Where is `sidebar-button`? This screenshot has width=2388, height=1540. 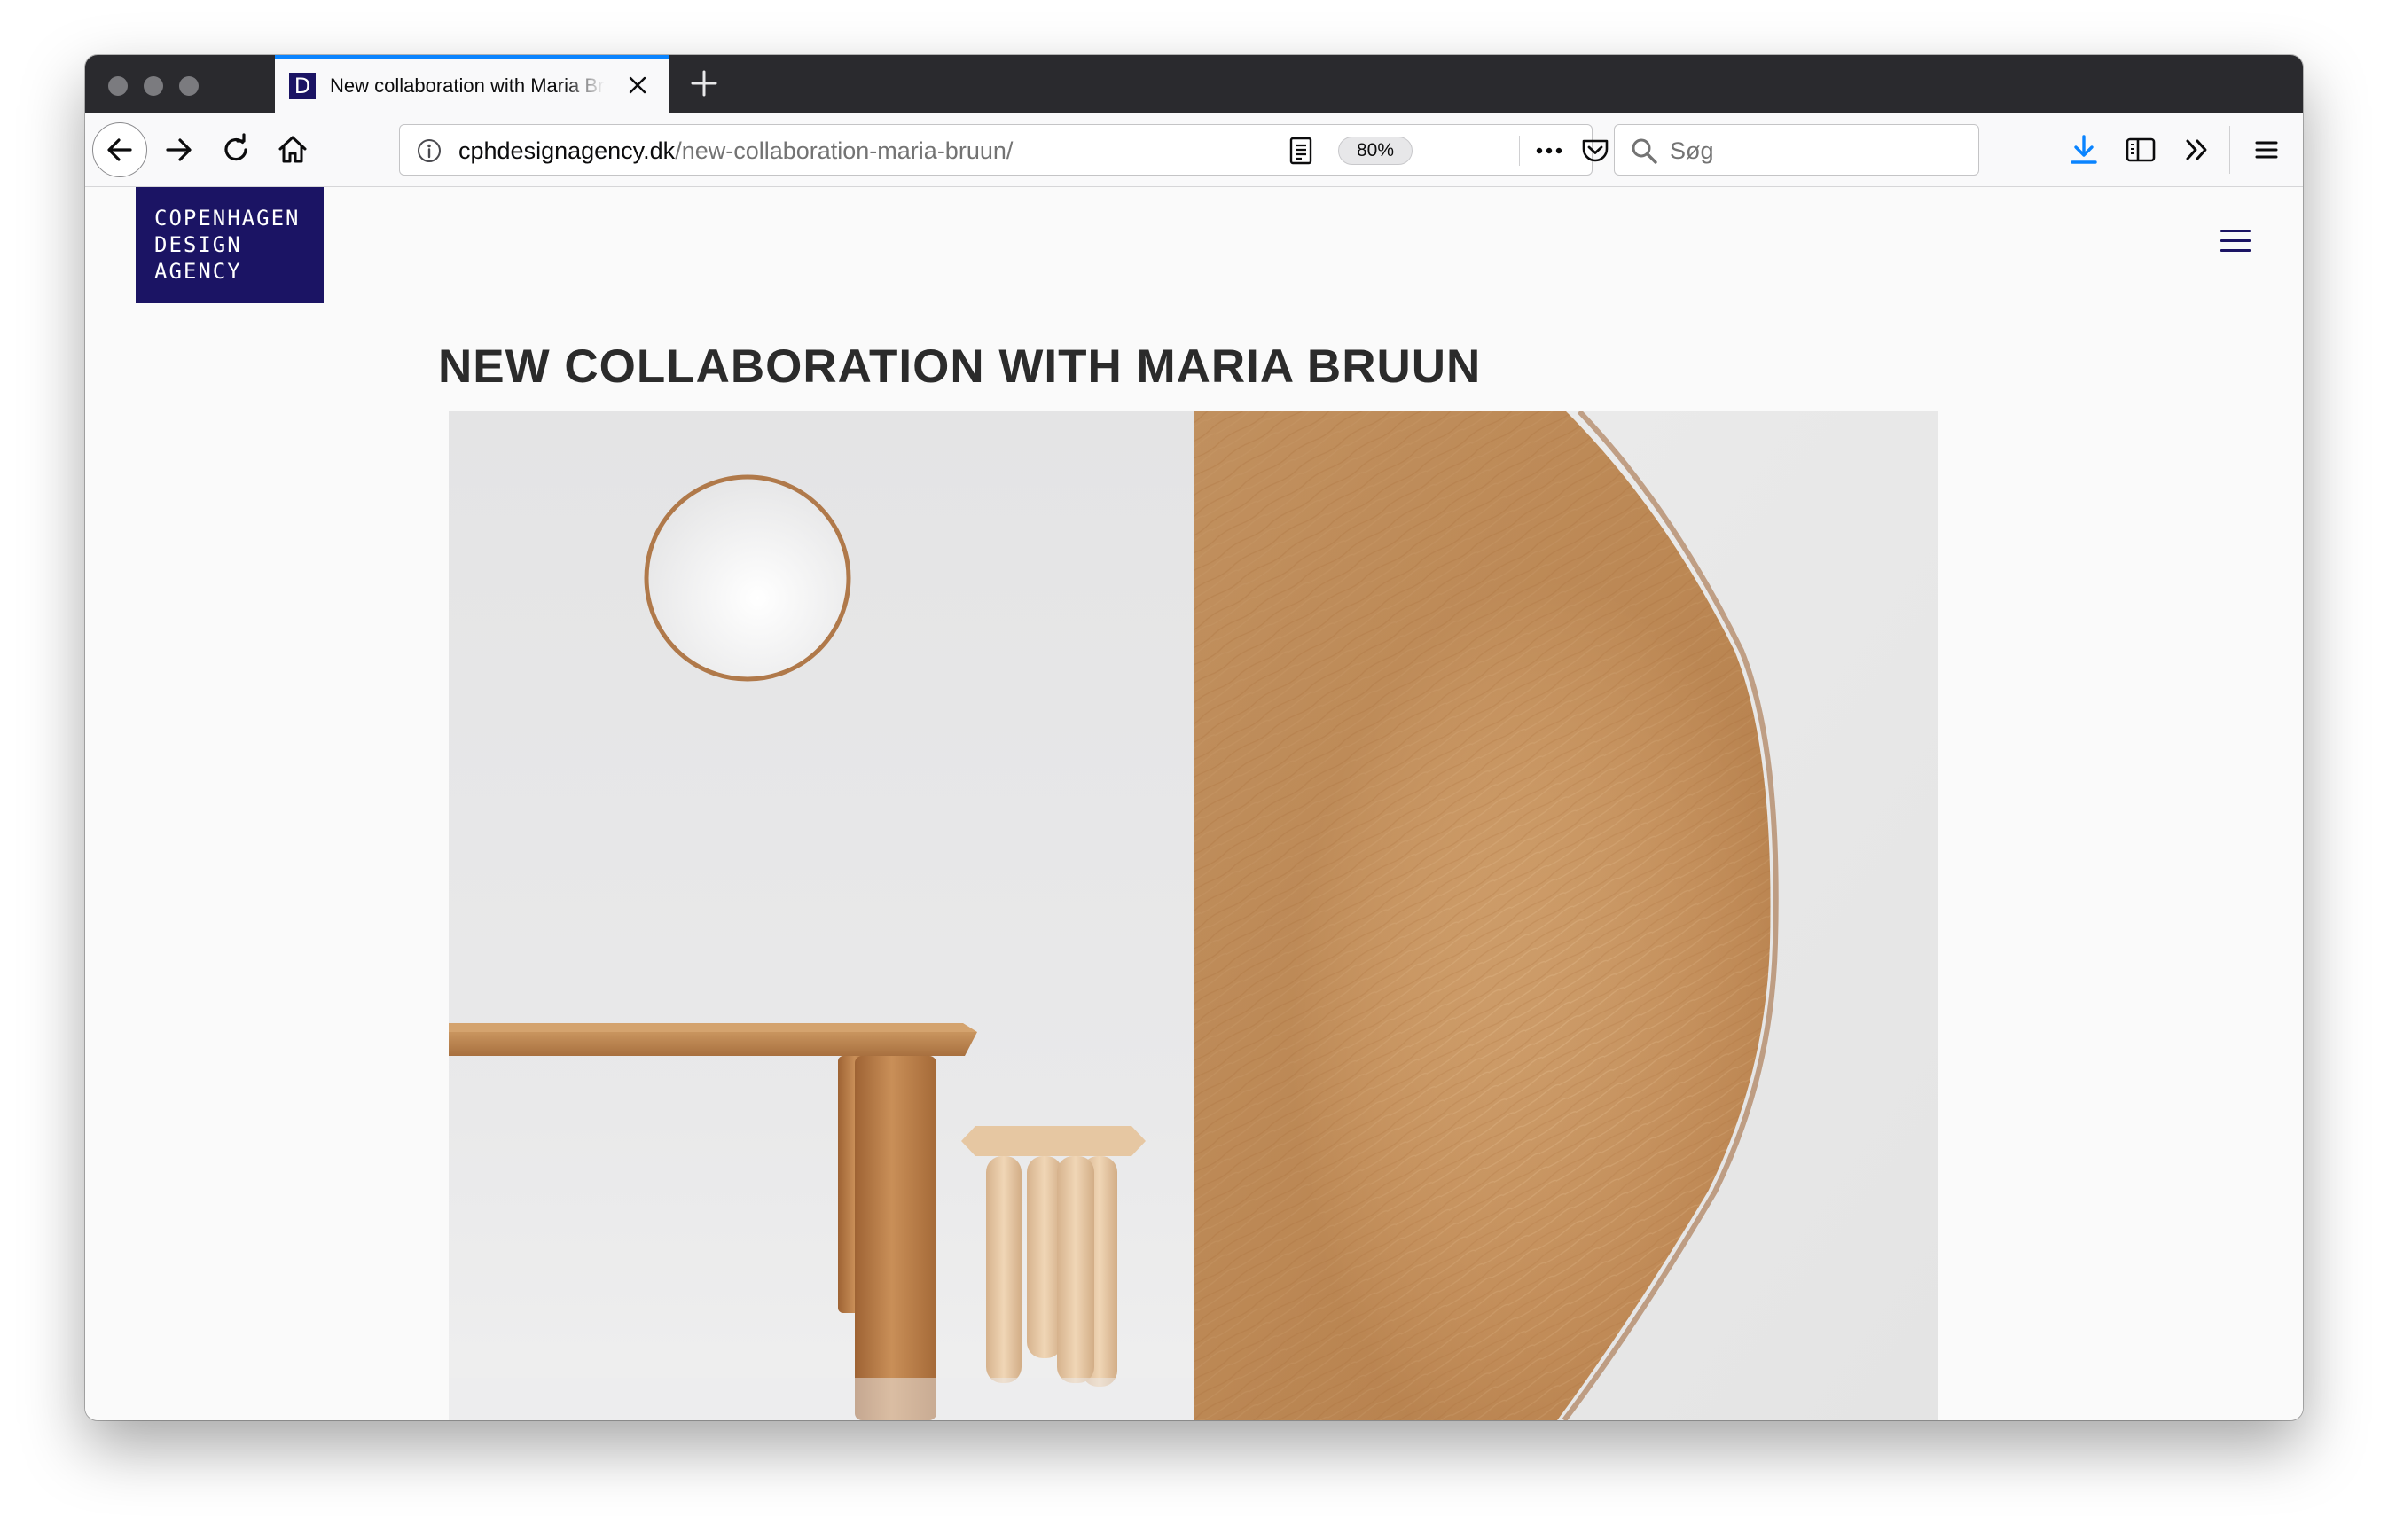
sidebar-button is located at coordinates (2140, 149).